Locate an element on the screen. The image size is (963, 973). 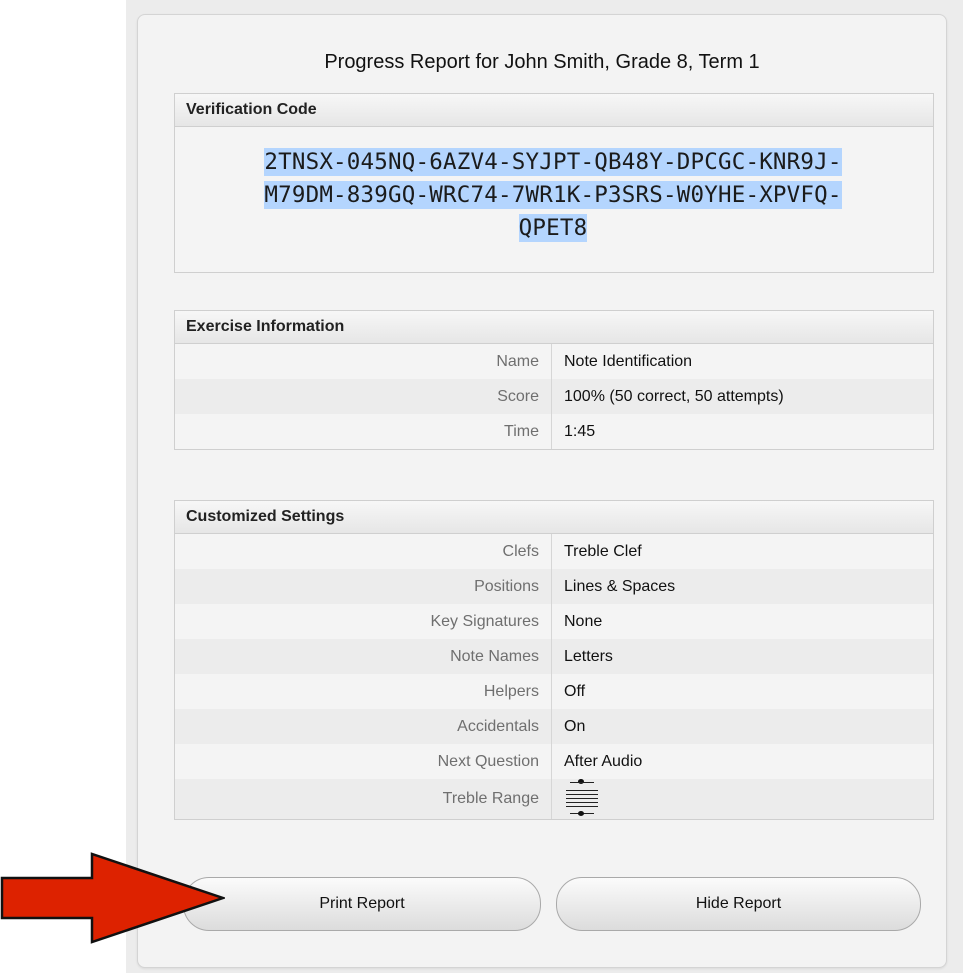
exercise-information-header: Exercise Information is located at coordinates (554, 327).